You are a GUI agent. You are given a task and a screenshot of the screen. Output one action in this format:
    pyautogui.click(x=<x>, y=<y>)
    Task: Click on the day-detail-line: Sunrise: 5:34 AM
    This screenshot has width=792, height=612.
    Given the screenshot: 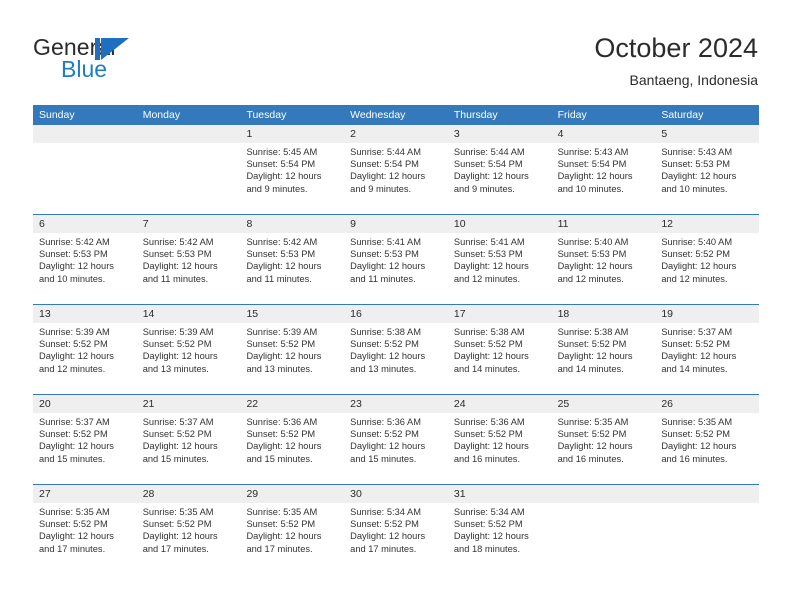 What is the action you would take?
    pyautogui.click(x=385, y=512)
    